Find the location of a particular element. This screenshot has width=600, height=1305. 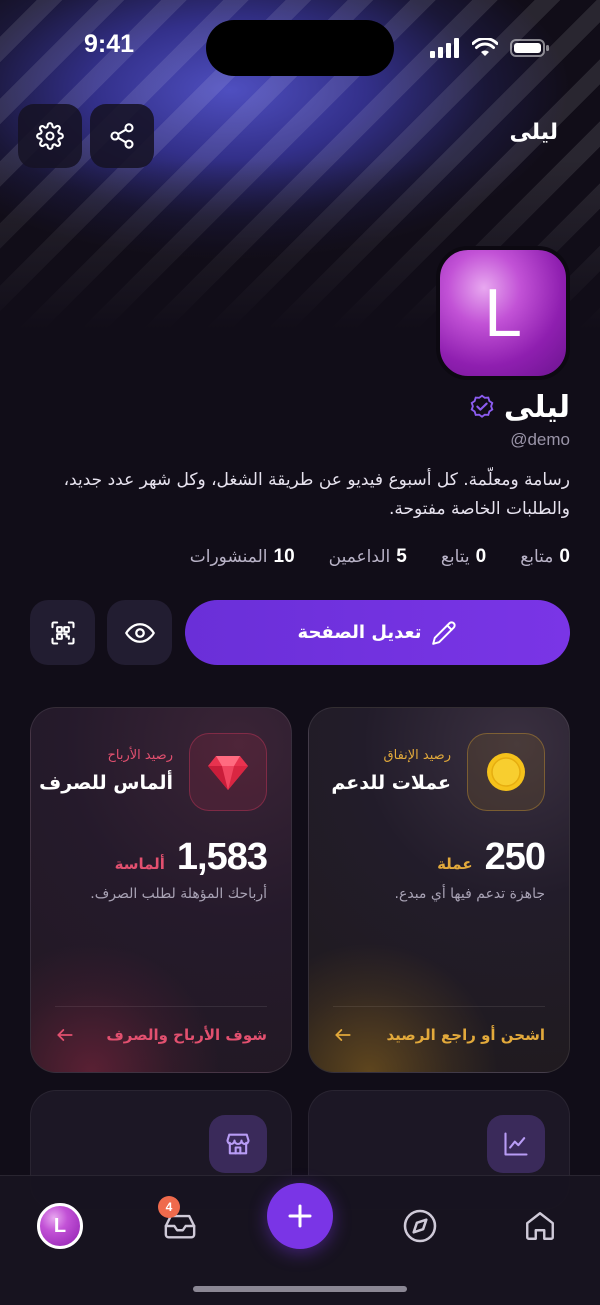

coins-title: عملات للدعم is located at coordinates (391, 783).